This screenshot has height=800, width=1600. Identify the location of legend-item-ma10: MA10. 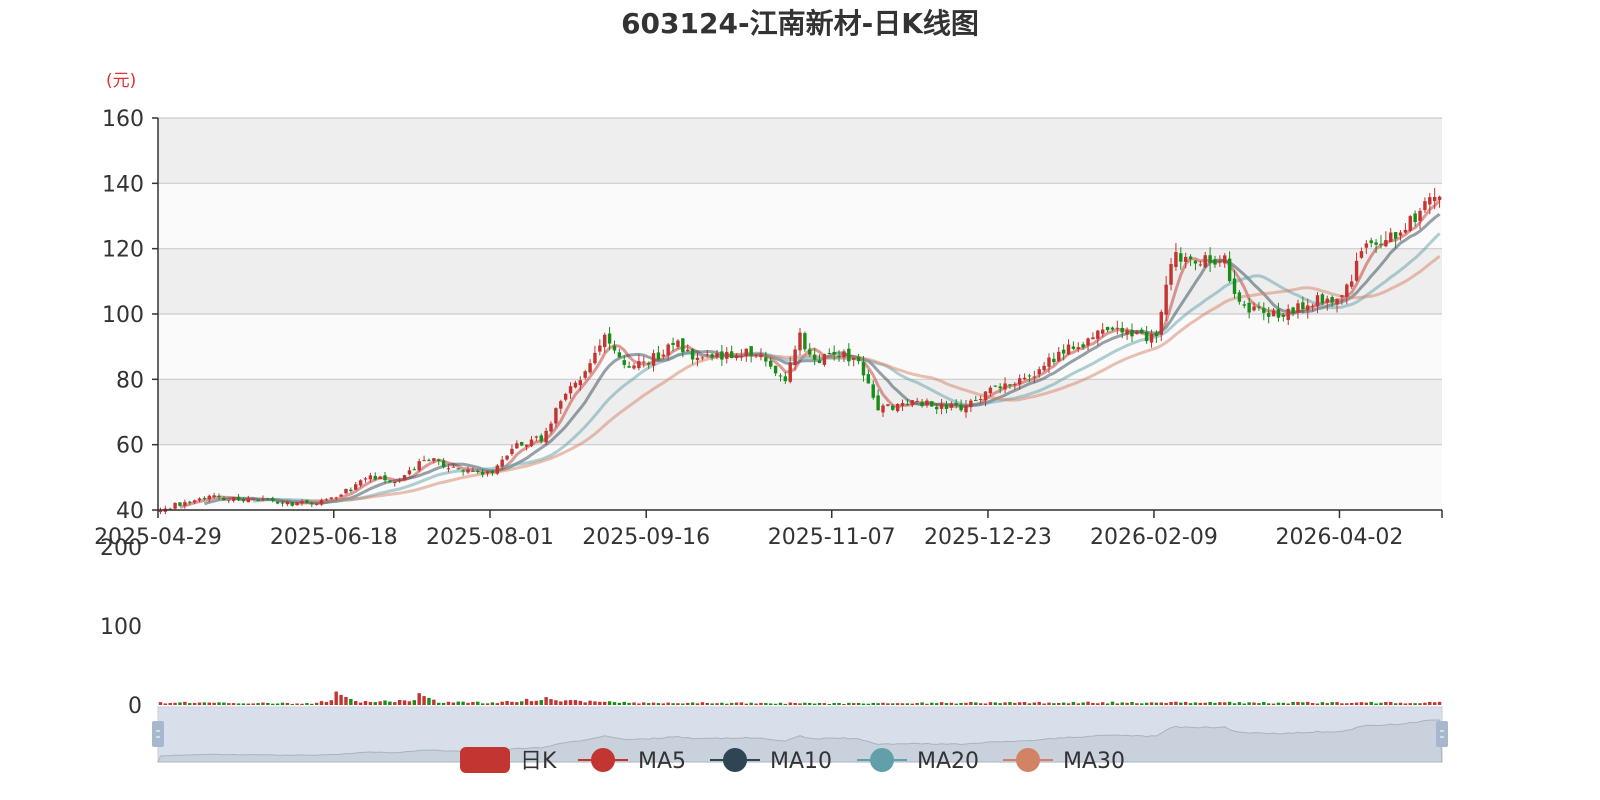
(771, 761).